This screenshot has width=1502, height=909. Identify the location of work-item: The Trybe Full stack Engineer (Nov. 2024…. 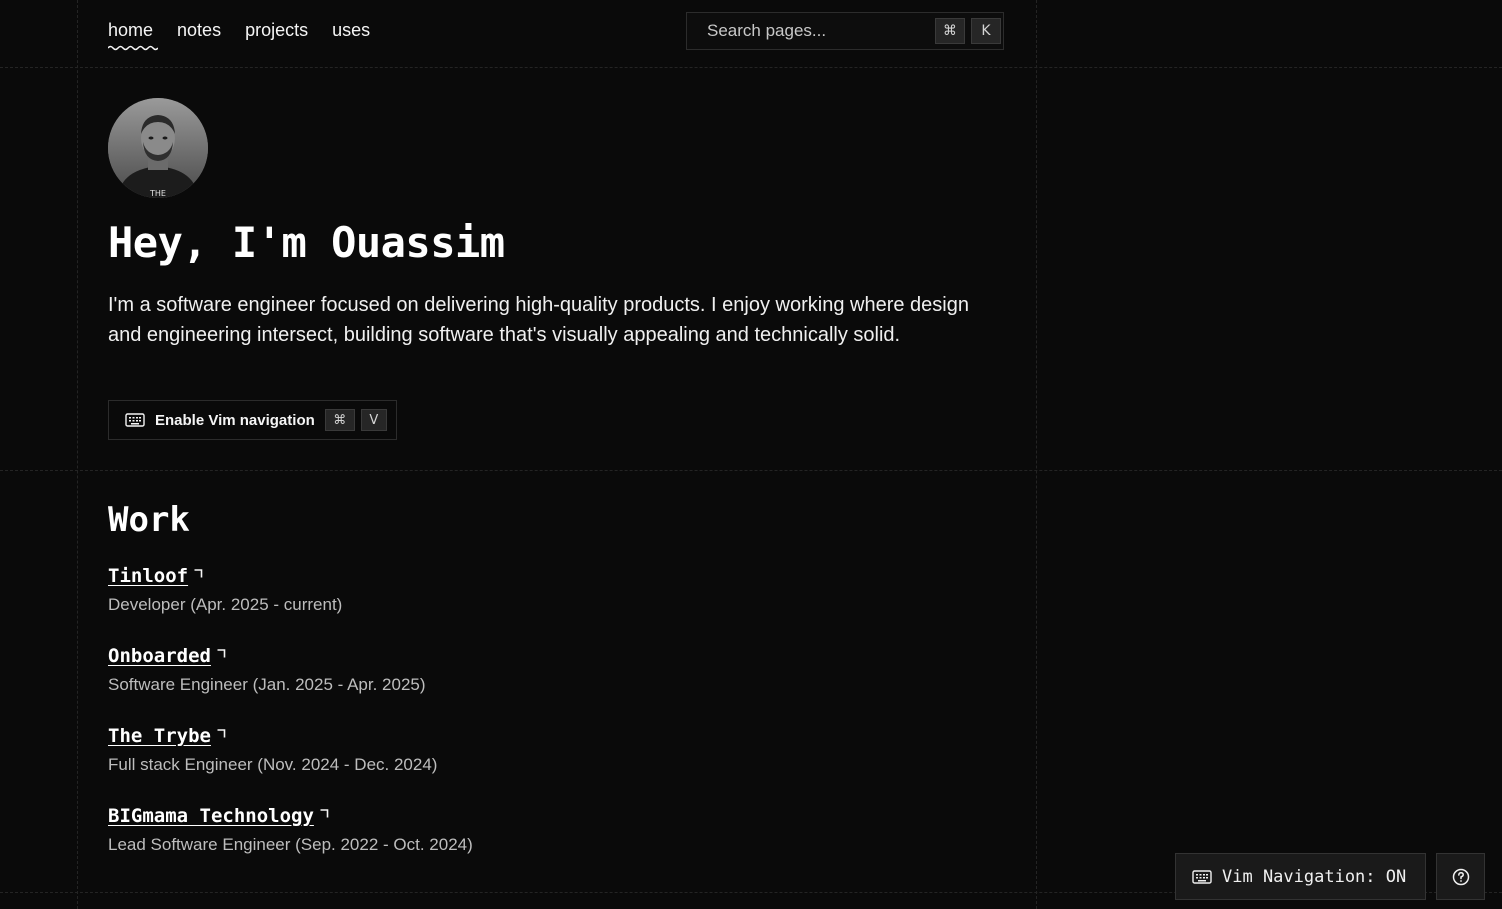
(272, 750).